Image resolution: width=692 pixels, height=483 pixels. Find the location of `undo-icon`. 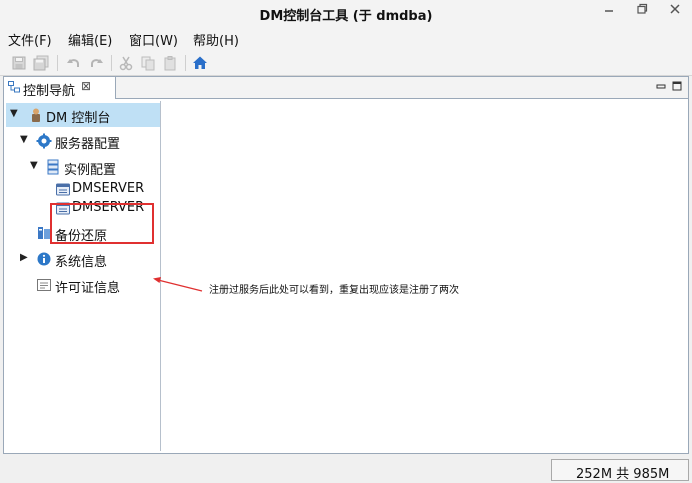

undo-icon is located at coordinates (73, 63).